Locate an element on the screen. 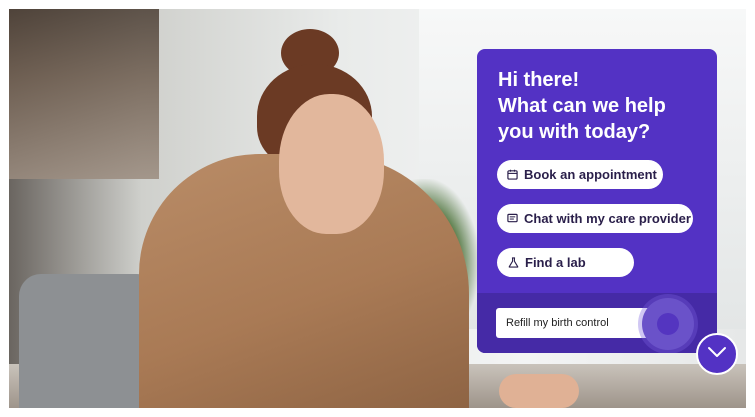 The width and height of the screenshot is (755, 417). chevron-down-icon is located at coordinates (717, 354).